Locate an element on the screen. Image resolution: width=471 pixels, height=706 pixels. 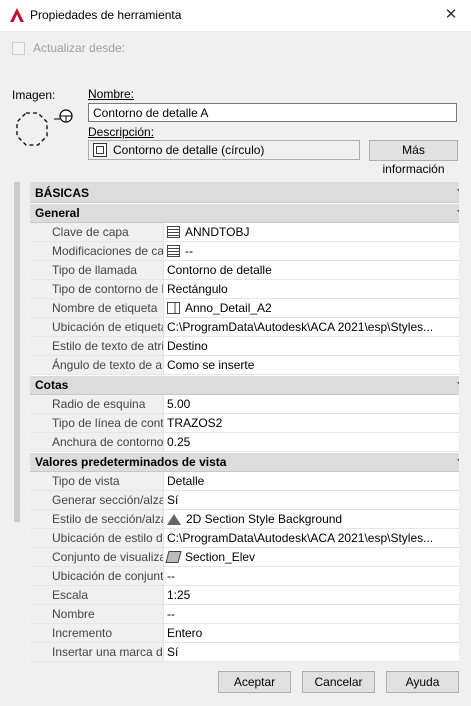
ok-button: Aceptar is located at coordinates (254, 682).